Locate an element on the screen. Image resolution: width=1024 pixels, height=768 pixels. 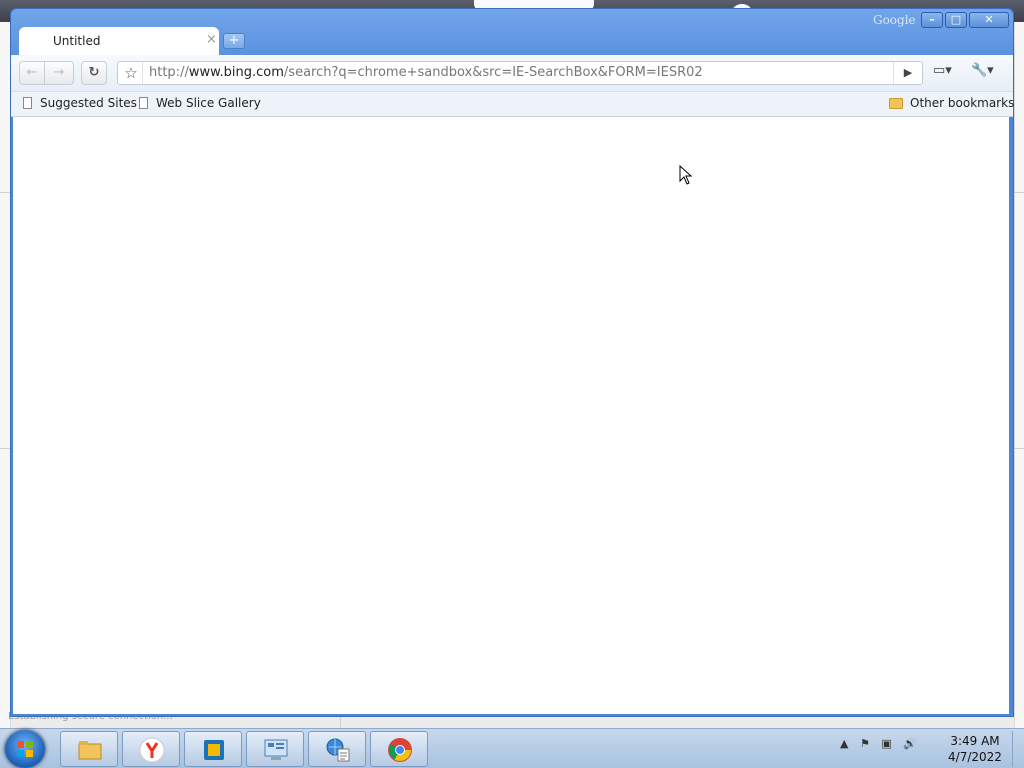
show-hidden-icons-icon: ▲ is located at coordinates (844, 743).